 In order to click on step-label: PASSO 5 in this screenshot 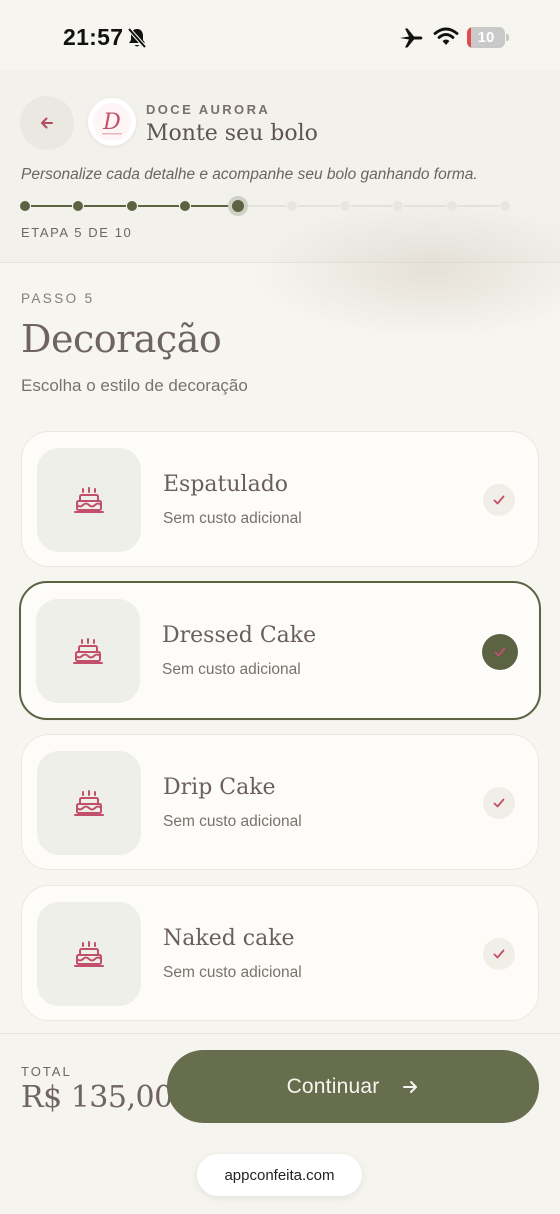, I will do `click(58, 298)`.